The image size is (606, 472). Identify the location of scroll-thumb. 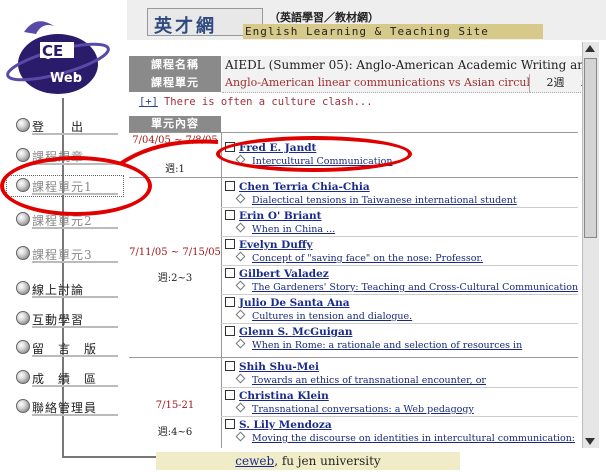
(590, 148).